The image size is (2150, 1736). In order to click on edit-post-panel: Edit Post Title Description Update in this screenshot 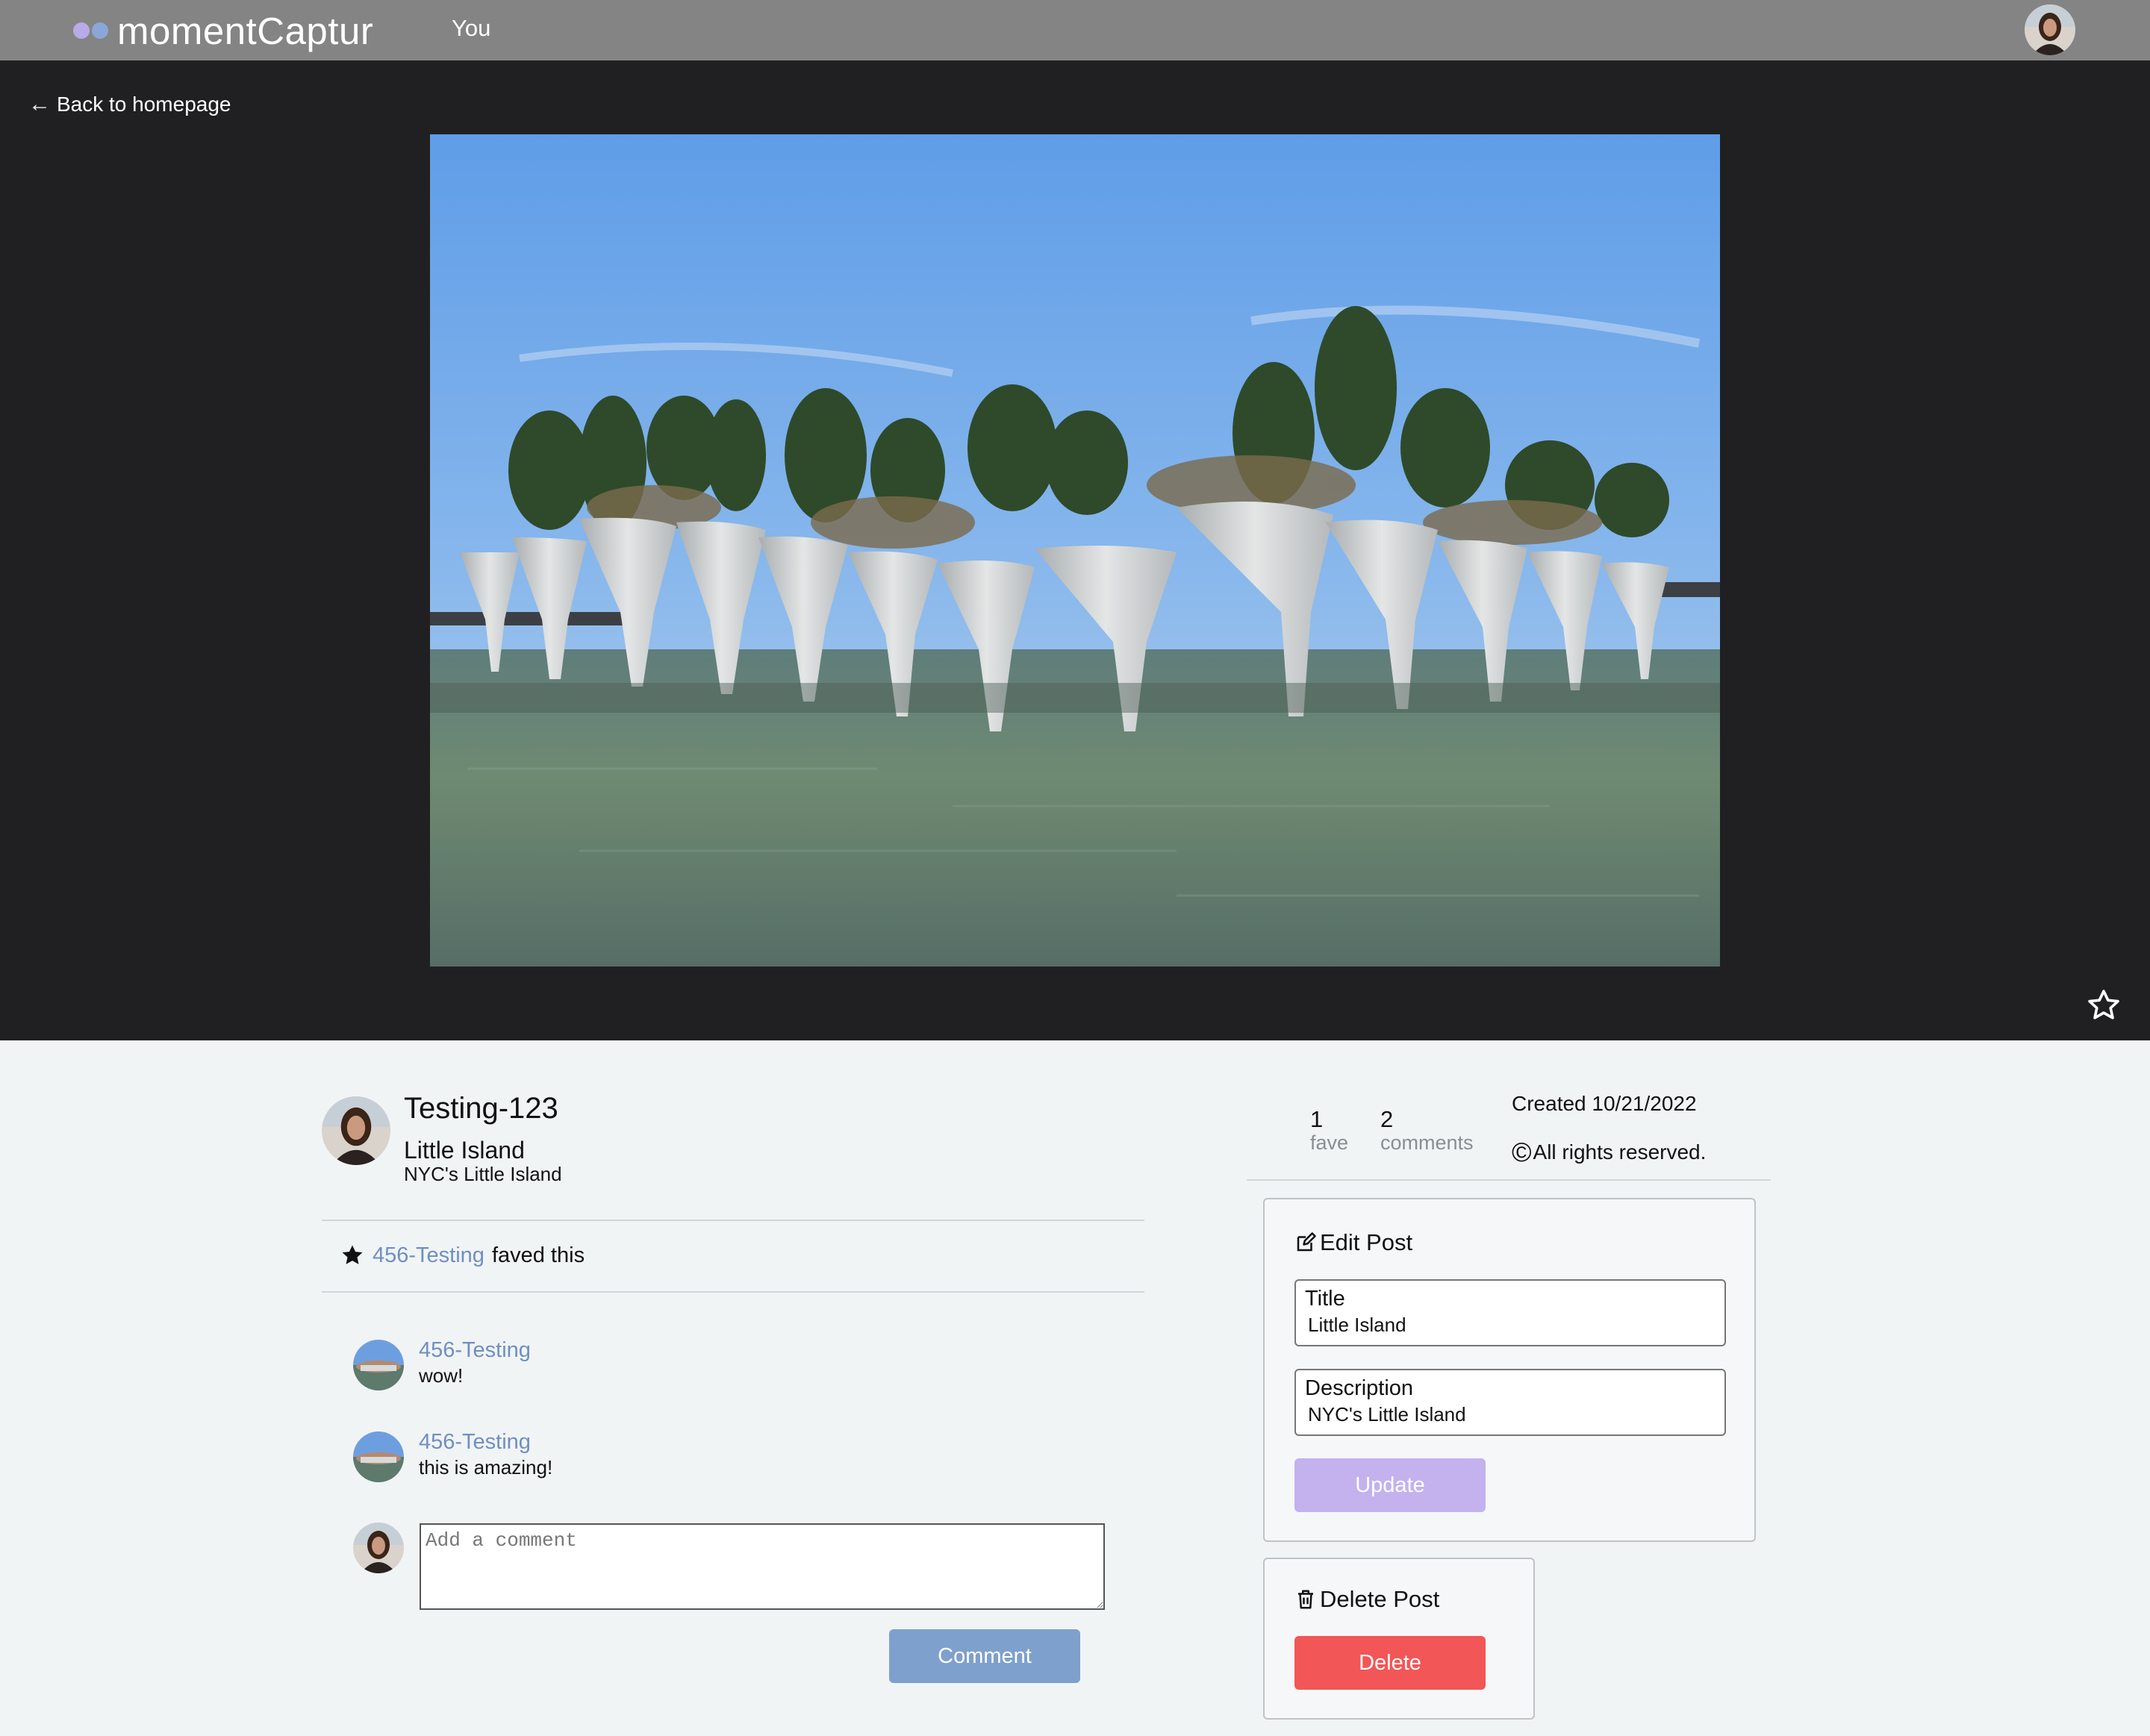, I will do `click(1509, 1370)`.